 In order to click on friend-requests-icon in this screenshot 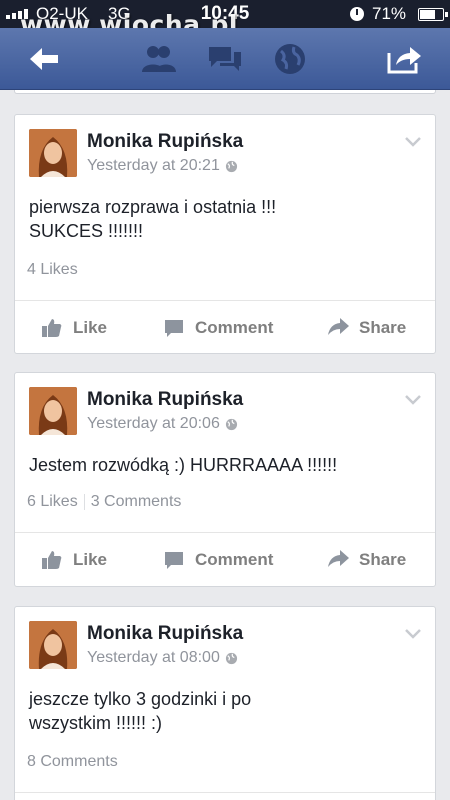, I will do `click(158, 59)`.